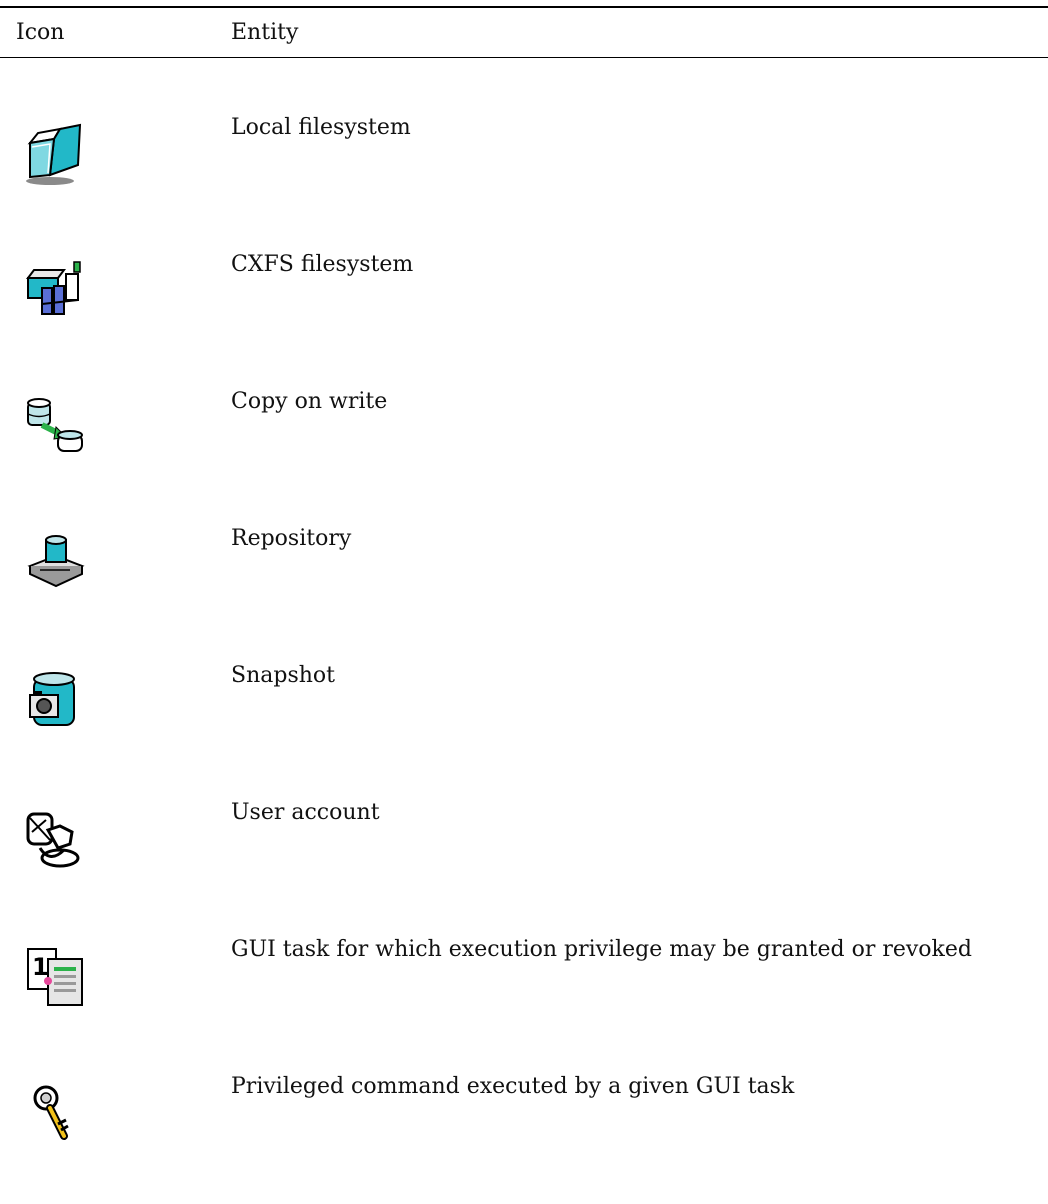 The height and width of the screenshot is (1204, 1048). What do you see at coordinates (524, 591) in the screenshot?
I see `table-row: Repository` at bounding box center [524, 591].